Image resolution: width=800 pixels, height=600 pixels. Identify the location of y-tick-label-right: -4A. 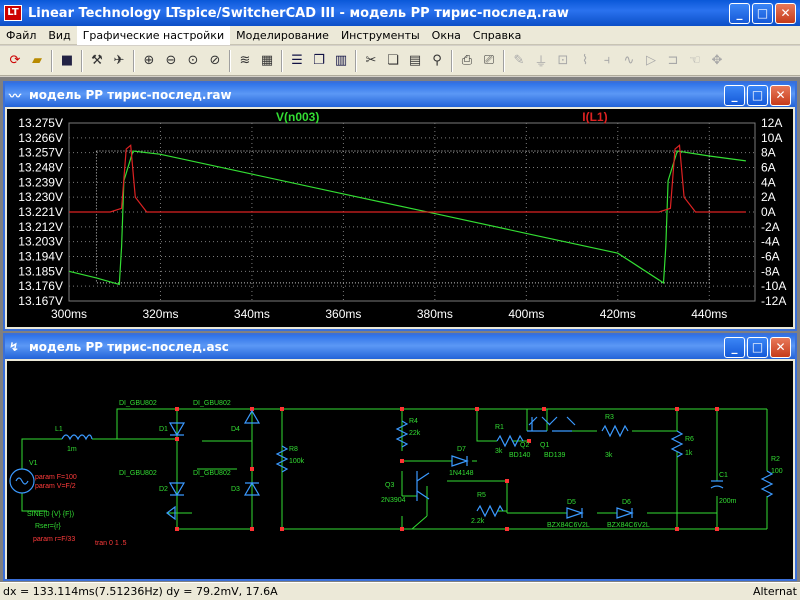
(770, 242).